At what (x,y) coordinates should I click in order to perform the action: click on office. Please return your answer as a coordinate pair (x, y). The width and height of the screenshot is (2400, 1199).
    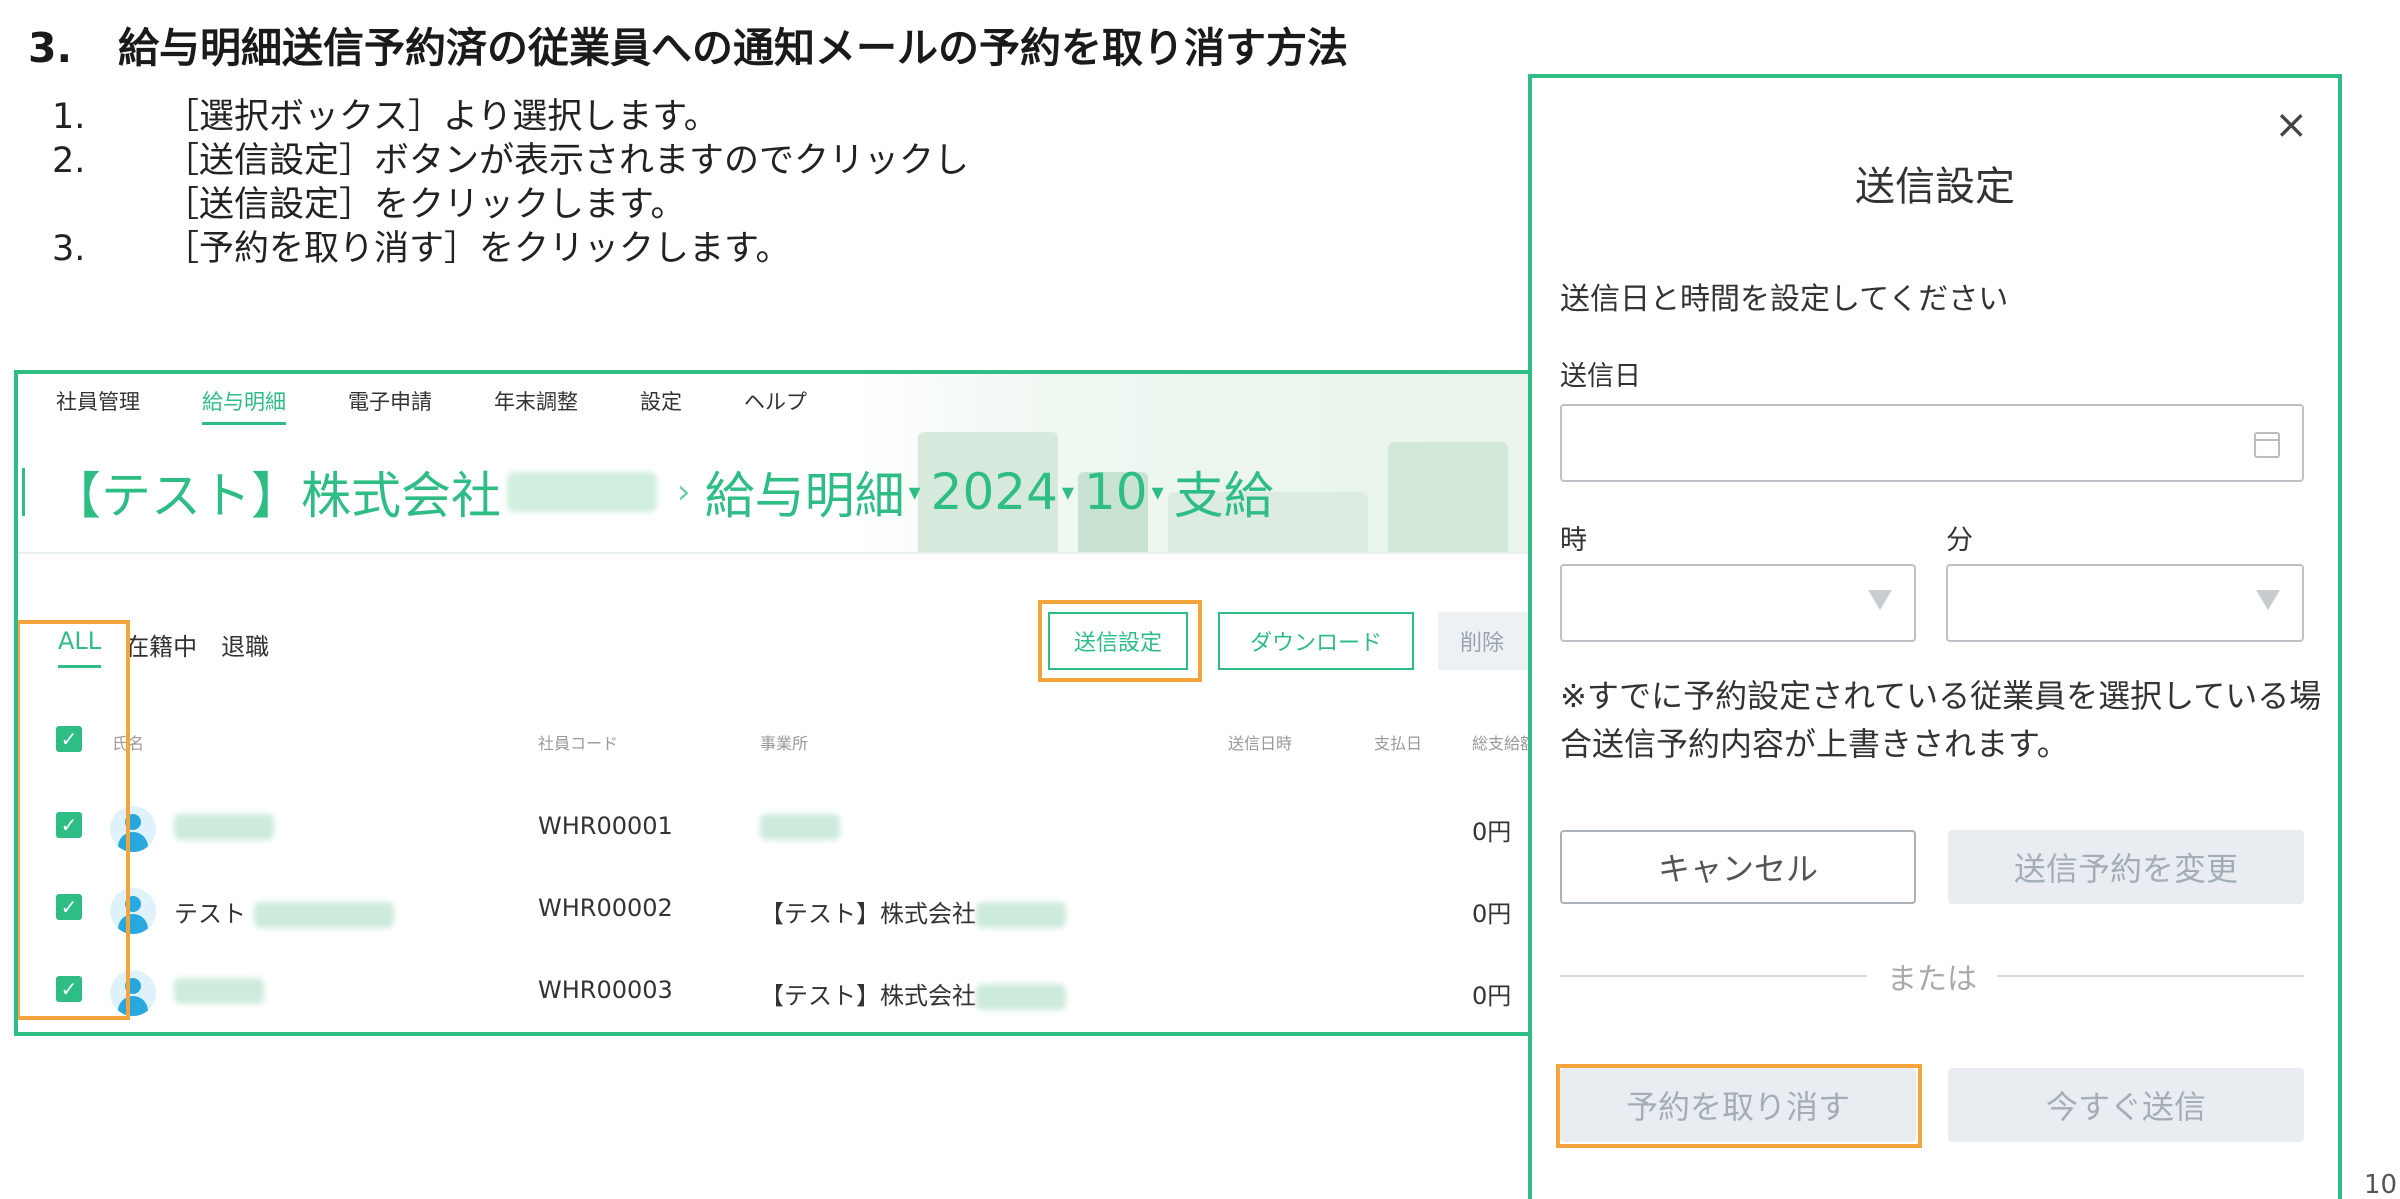
    Looking at the image, I should click on (800, 826).